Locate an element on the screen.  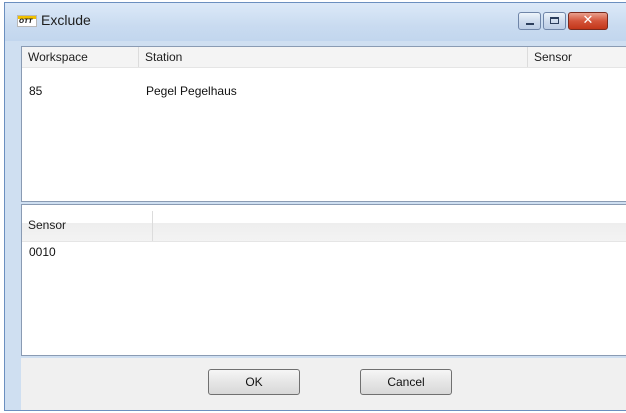
cell-station: Pegel Pegelhaus is located at coordinates (191, 91).